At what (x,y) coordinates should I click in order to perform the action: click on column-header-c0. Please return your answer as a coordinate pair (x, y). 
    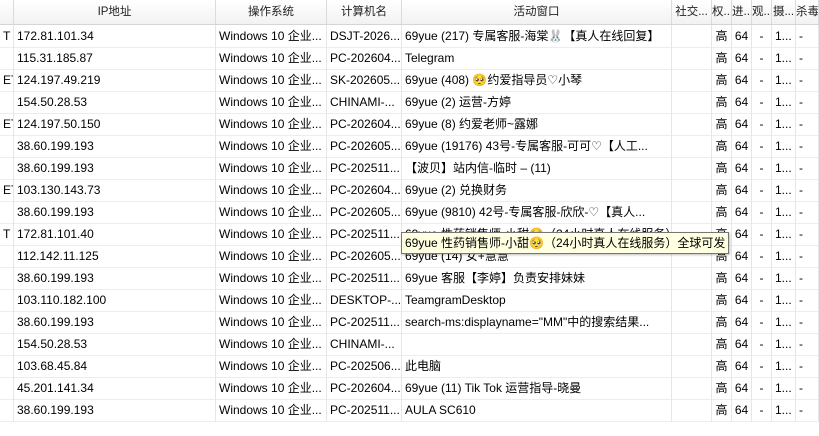
    Looking at the image, I should click on (7, 12).